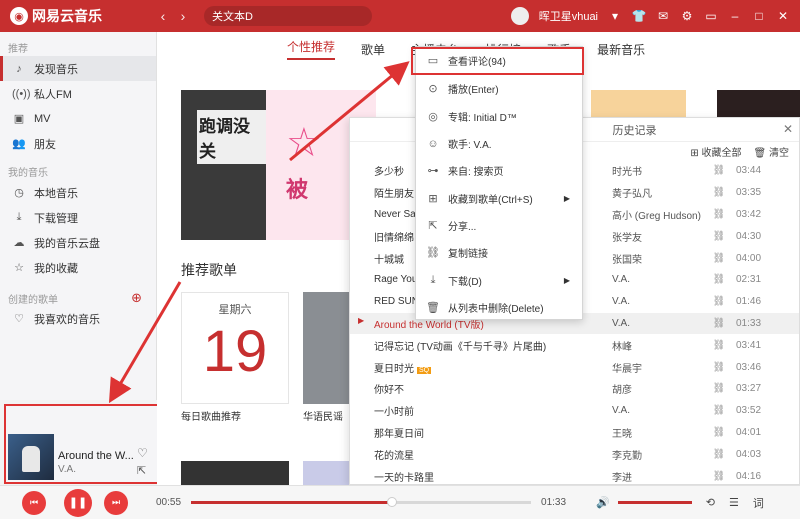 The width and height of the screenshot is (800, 519). Describe the element at coordinates (78, 267) in the screenshot. I see `sidebar-item-collection: ☆ 我的收藏` at that location.